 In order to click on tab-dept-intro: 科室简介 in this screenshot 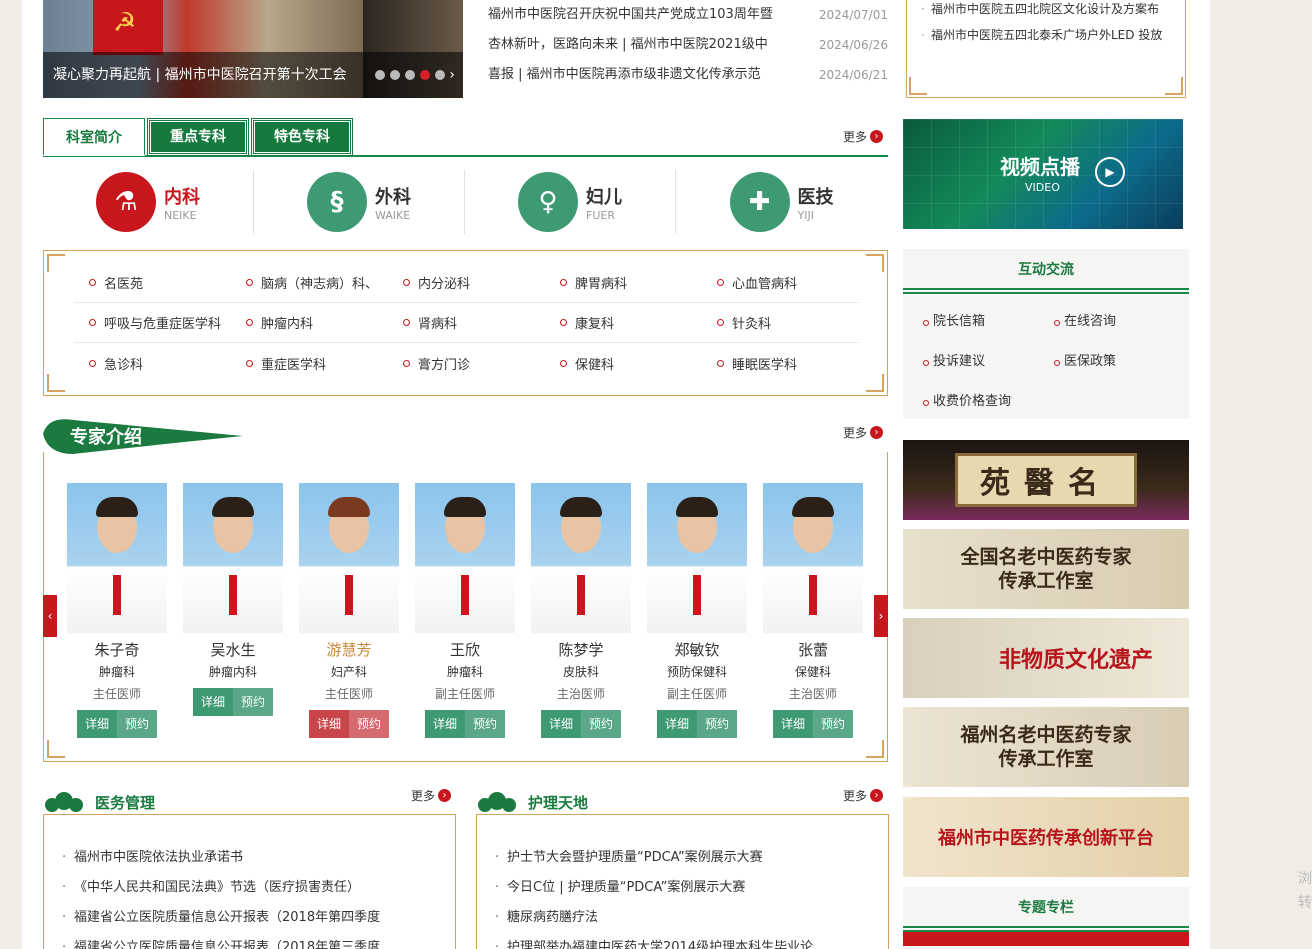, I will do `click(94, 137)`.